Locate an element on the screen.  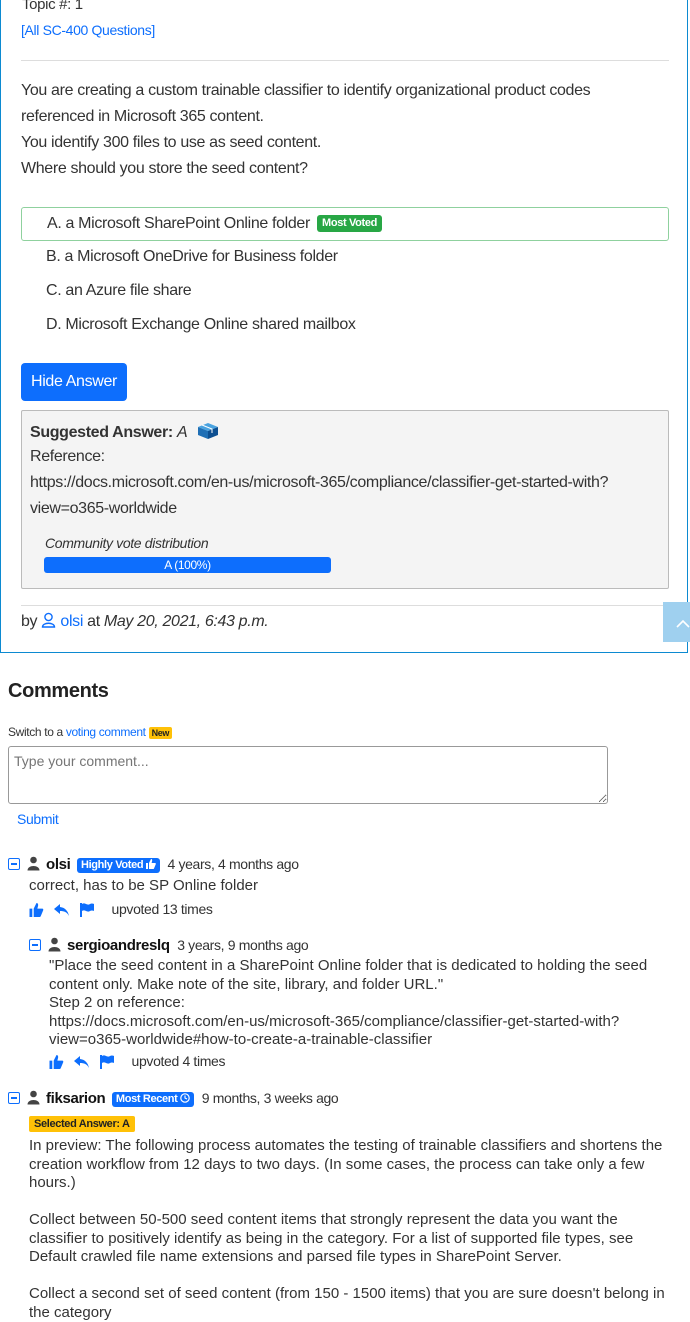
choice-label: A. a Microsoft SharePoint Online folder is located at coordinates (178, 223).